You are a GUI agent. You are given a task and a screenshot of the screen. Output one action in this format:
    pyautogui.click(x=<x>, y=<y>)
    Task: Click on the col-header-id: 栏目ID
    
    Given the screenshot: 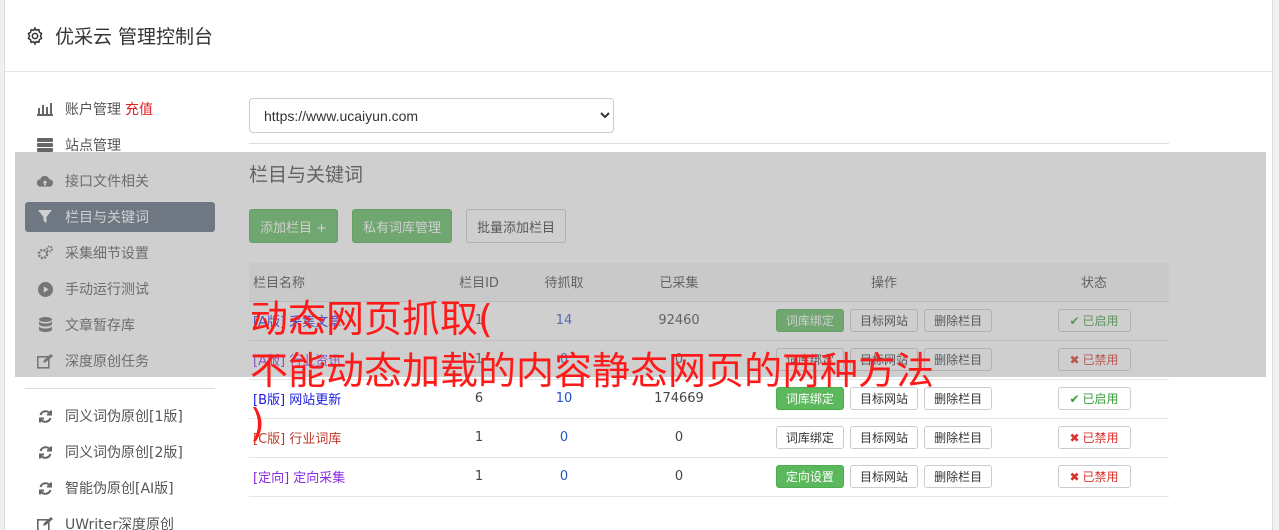 What is the action you would take?
    pyautogui.click(x=479, y=282)
    